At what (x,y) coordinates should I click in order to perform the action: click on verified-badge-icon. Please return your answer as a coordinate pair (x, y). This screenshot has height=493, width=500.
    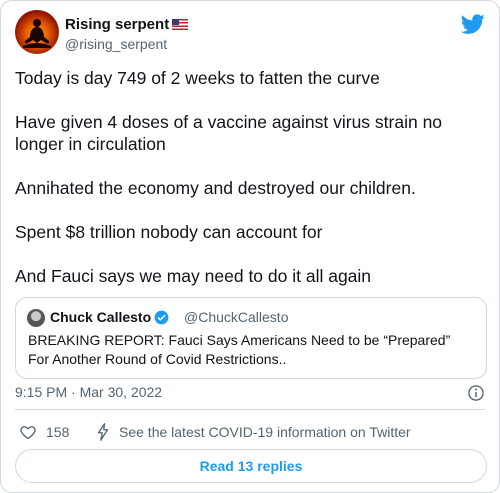
    Looking at the image, I should click on (161, 317).